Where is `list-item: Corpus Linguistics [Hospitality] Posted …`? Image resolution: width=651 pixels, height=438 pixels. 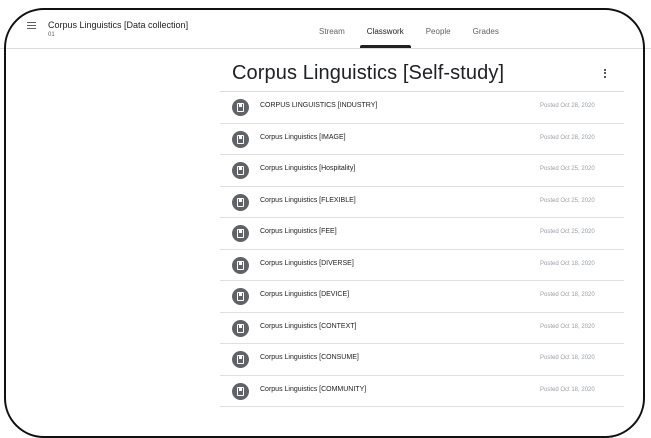
list-item: Corpus Linguistics [Hospitality] Posted … is located at coordinates (422, 171).